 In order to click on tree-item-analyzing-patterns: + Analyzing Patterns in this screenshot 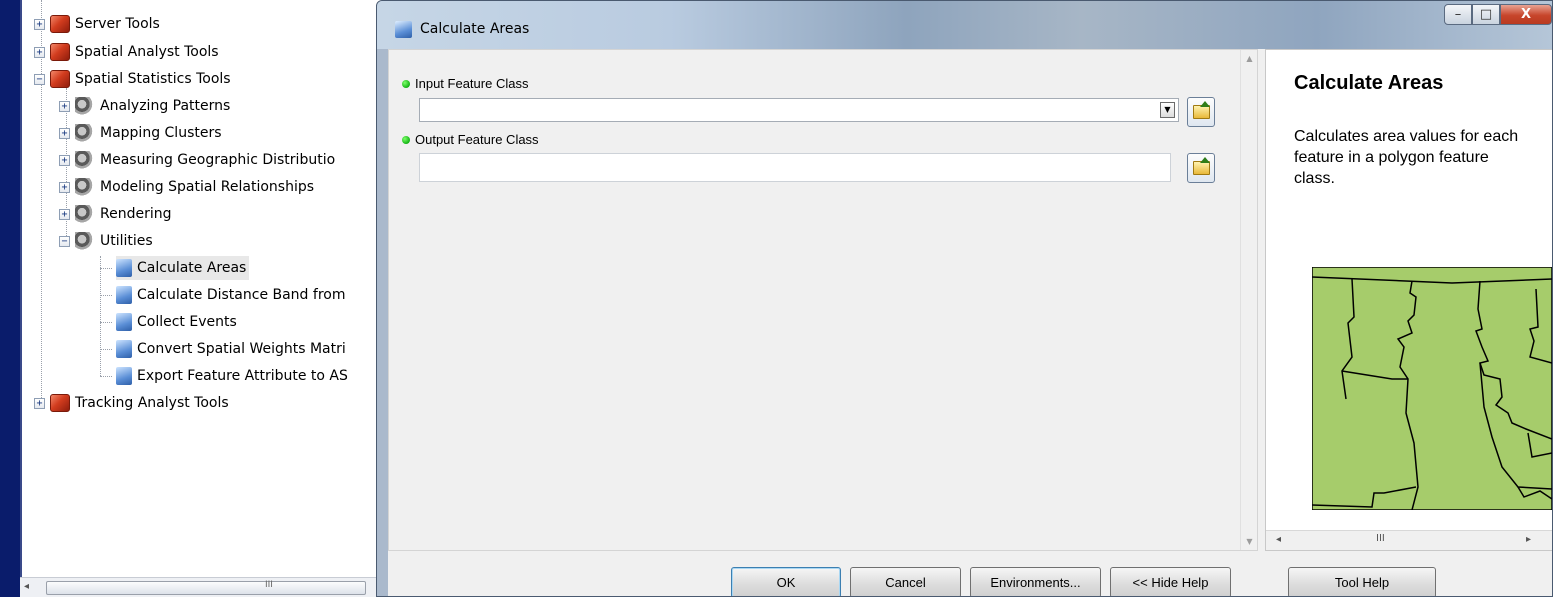, I will do `click(144, 106)`.